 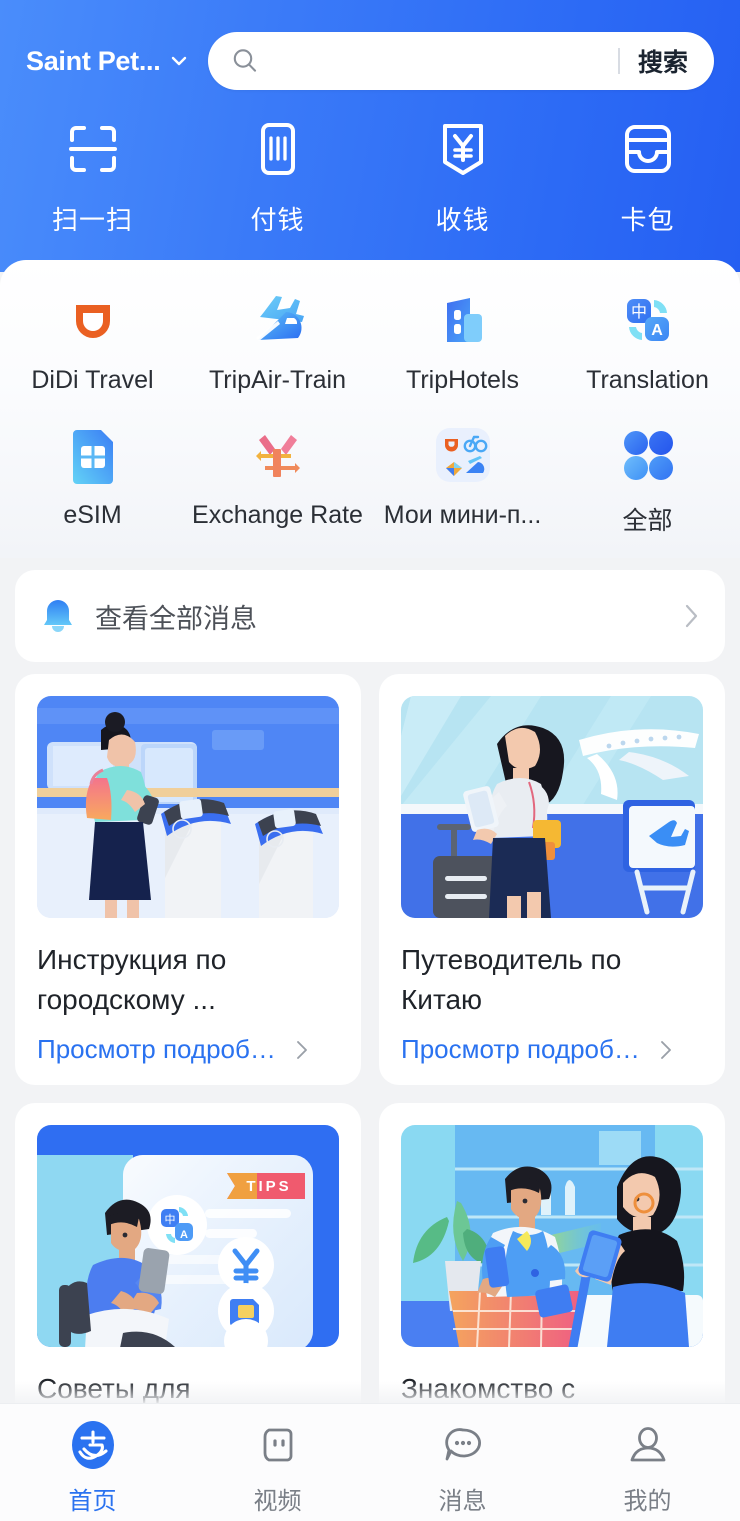 I want to click on miniapp-tripair-train: TripAir-Train, so click(x=277, y=338).